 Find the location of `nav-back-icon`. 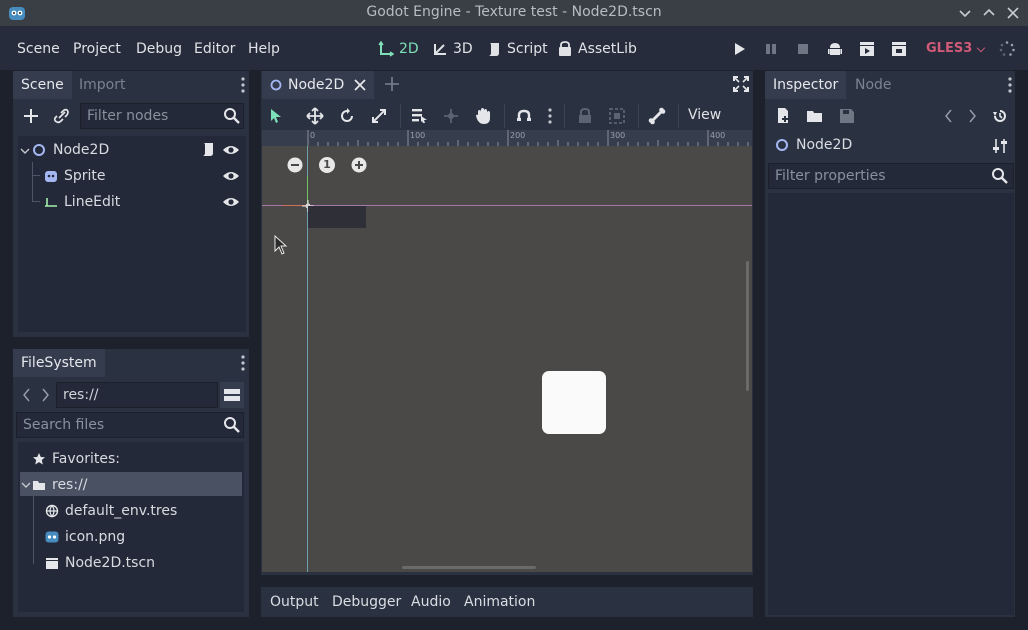

nav-back-icon is located at coordinates (27, 395).